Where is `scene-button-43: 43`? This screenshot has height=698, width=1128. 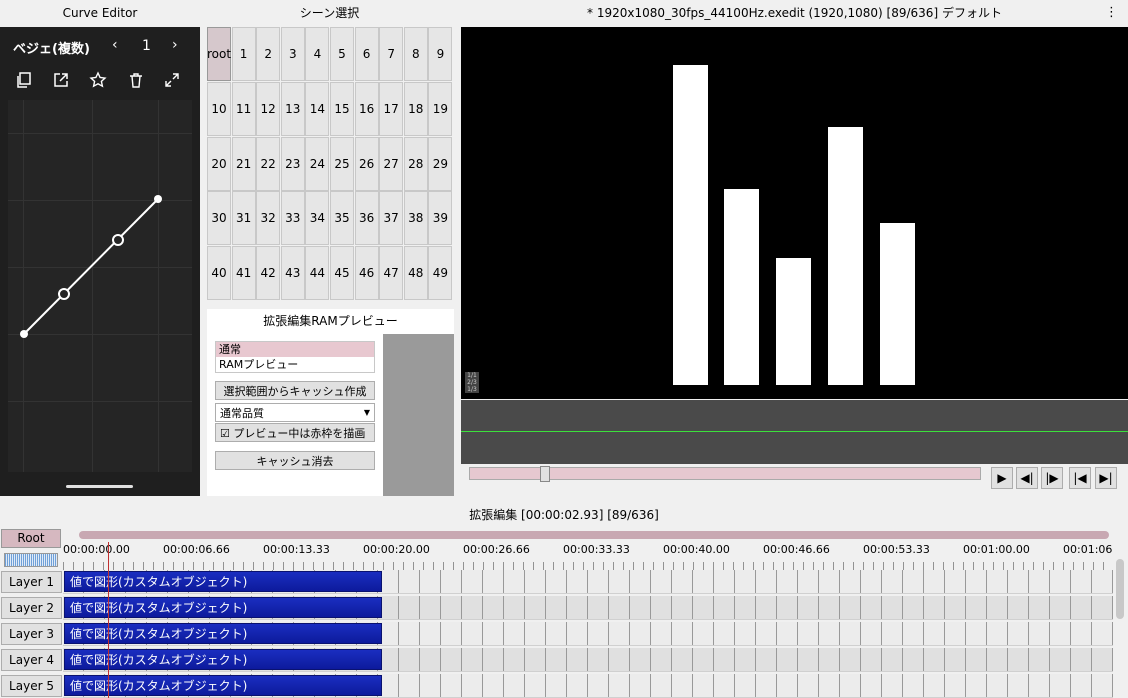
scene-button-43: 43 is located at coordinates (292, 273).